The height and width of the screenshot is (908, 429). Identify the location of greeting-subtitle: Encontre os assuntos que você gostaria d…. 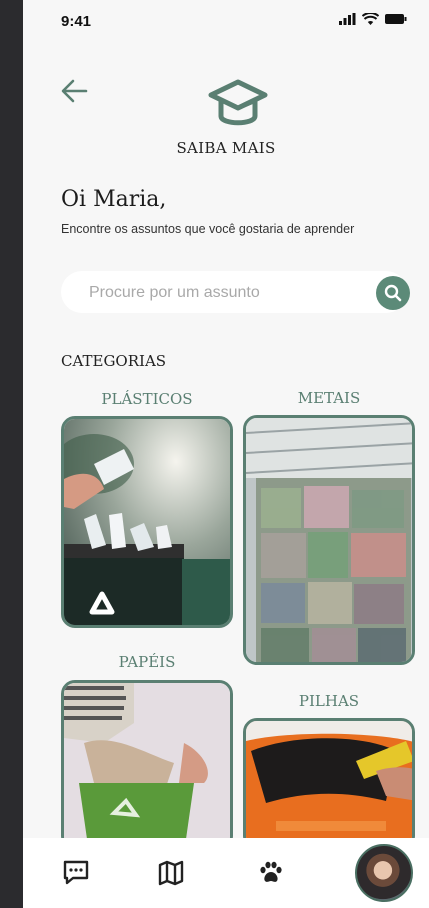
(208, 229).